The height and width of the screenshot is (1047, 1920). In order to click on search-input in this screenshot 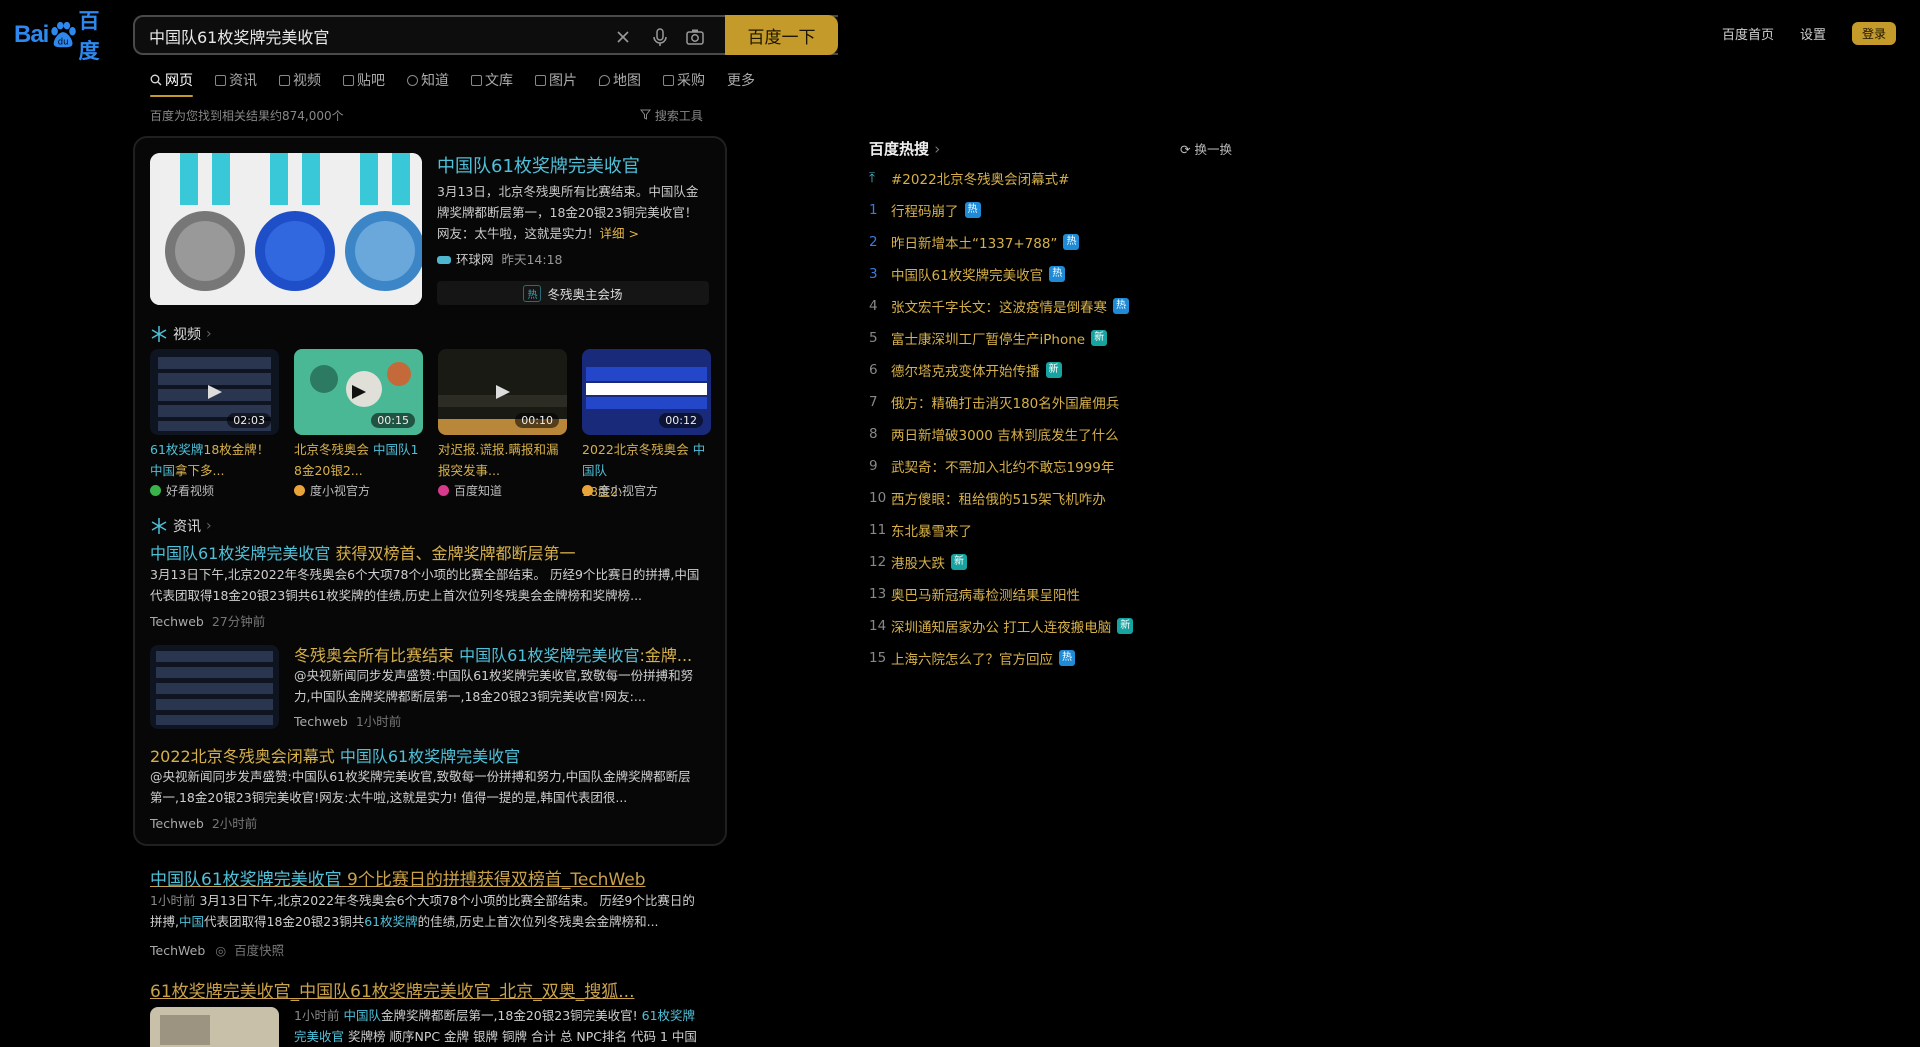, I will do `click(374, 36)`.